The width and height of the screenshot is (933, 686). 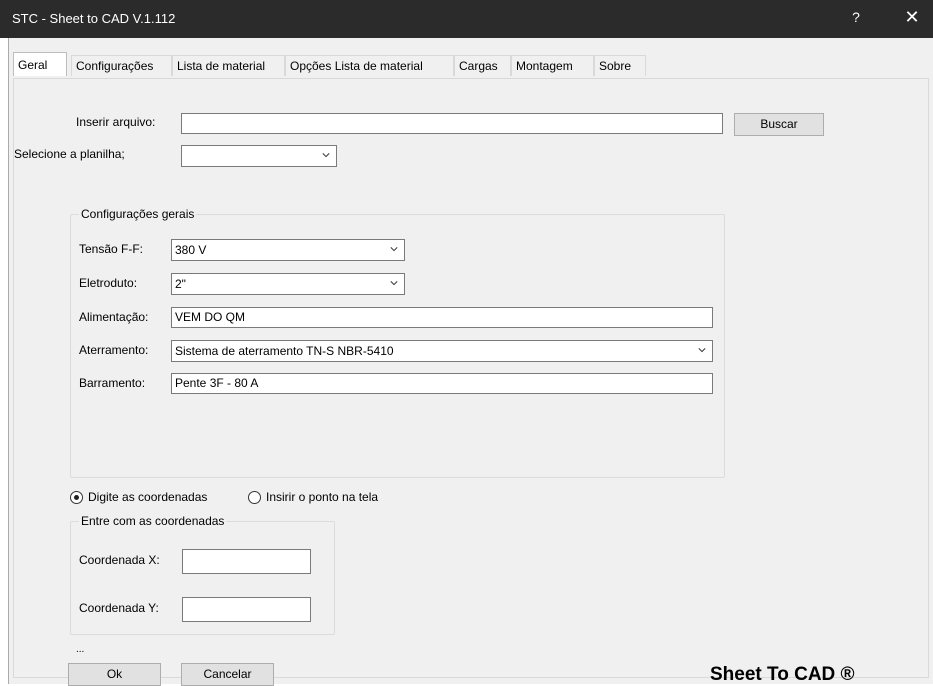 What do you see at coordinates (369, 65) in the screenshot?
I see `tab-opcoes-lista-material: Opções Lista de material` at bounding box center [369, 65].